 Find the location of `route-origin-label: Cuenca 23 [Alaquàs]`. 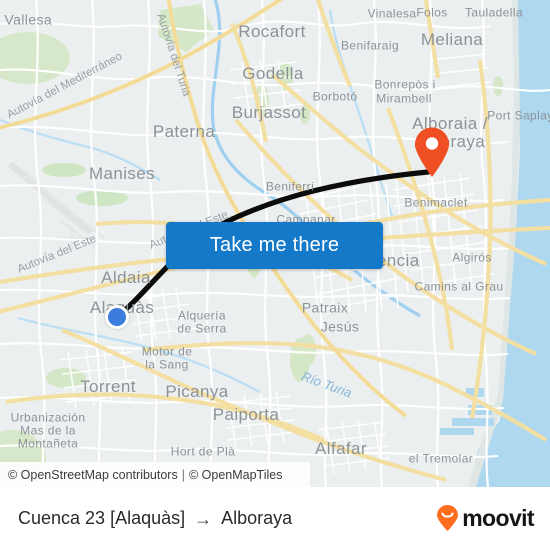

route-origin-label: Cuenca 23 [Alaquàs] is located at coordinates (102, 518).